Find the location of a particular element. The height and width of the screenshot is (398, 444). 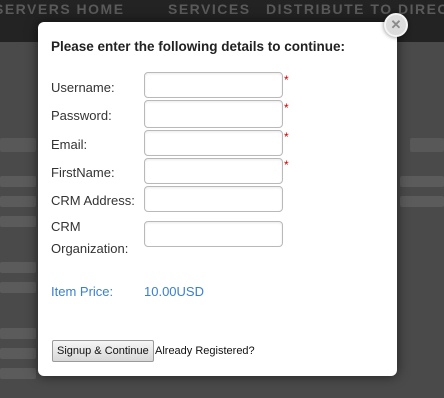

crm-organization-input is located at coordinates (213, 234).